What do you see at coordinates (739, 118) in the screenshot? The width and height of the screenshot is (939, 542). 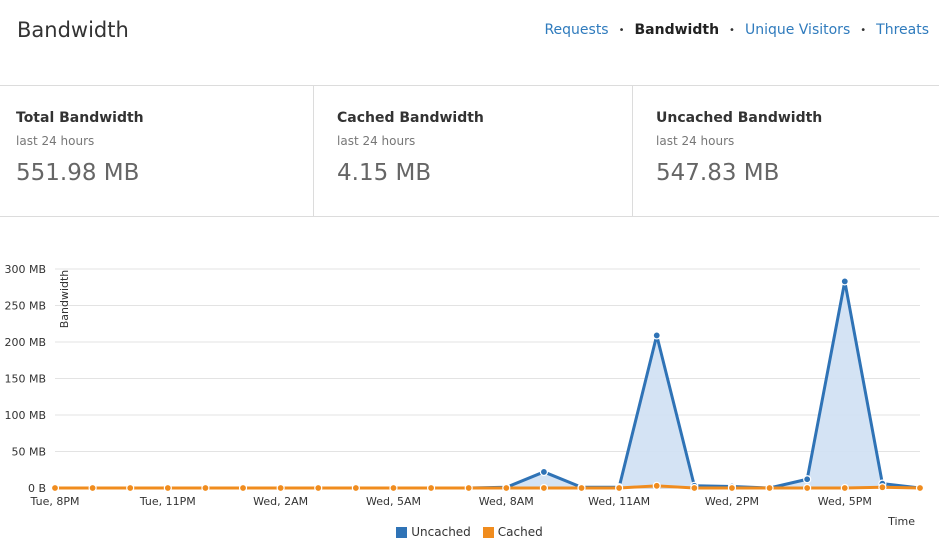 I see `stat-title: Uncached Bandwidth` at bounding box center [739, 118].